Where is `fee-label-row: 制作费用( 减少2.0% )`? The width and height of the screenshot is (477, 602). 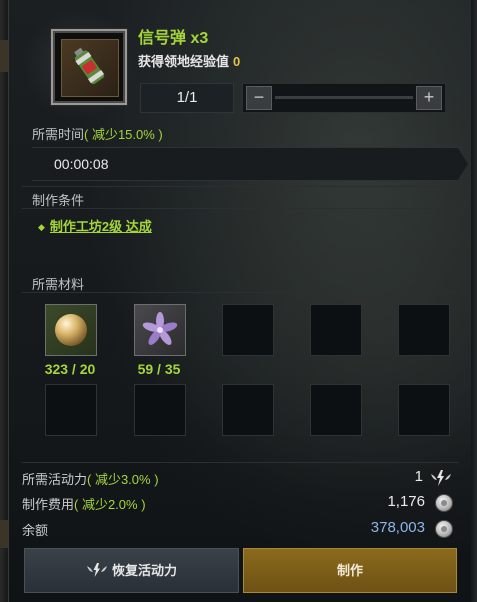 fee-label-row: 制作费用( 减少2.0% ) is located at coordinates (84, 503).